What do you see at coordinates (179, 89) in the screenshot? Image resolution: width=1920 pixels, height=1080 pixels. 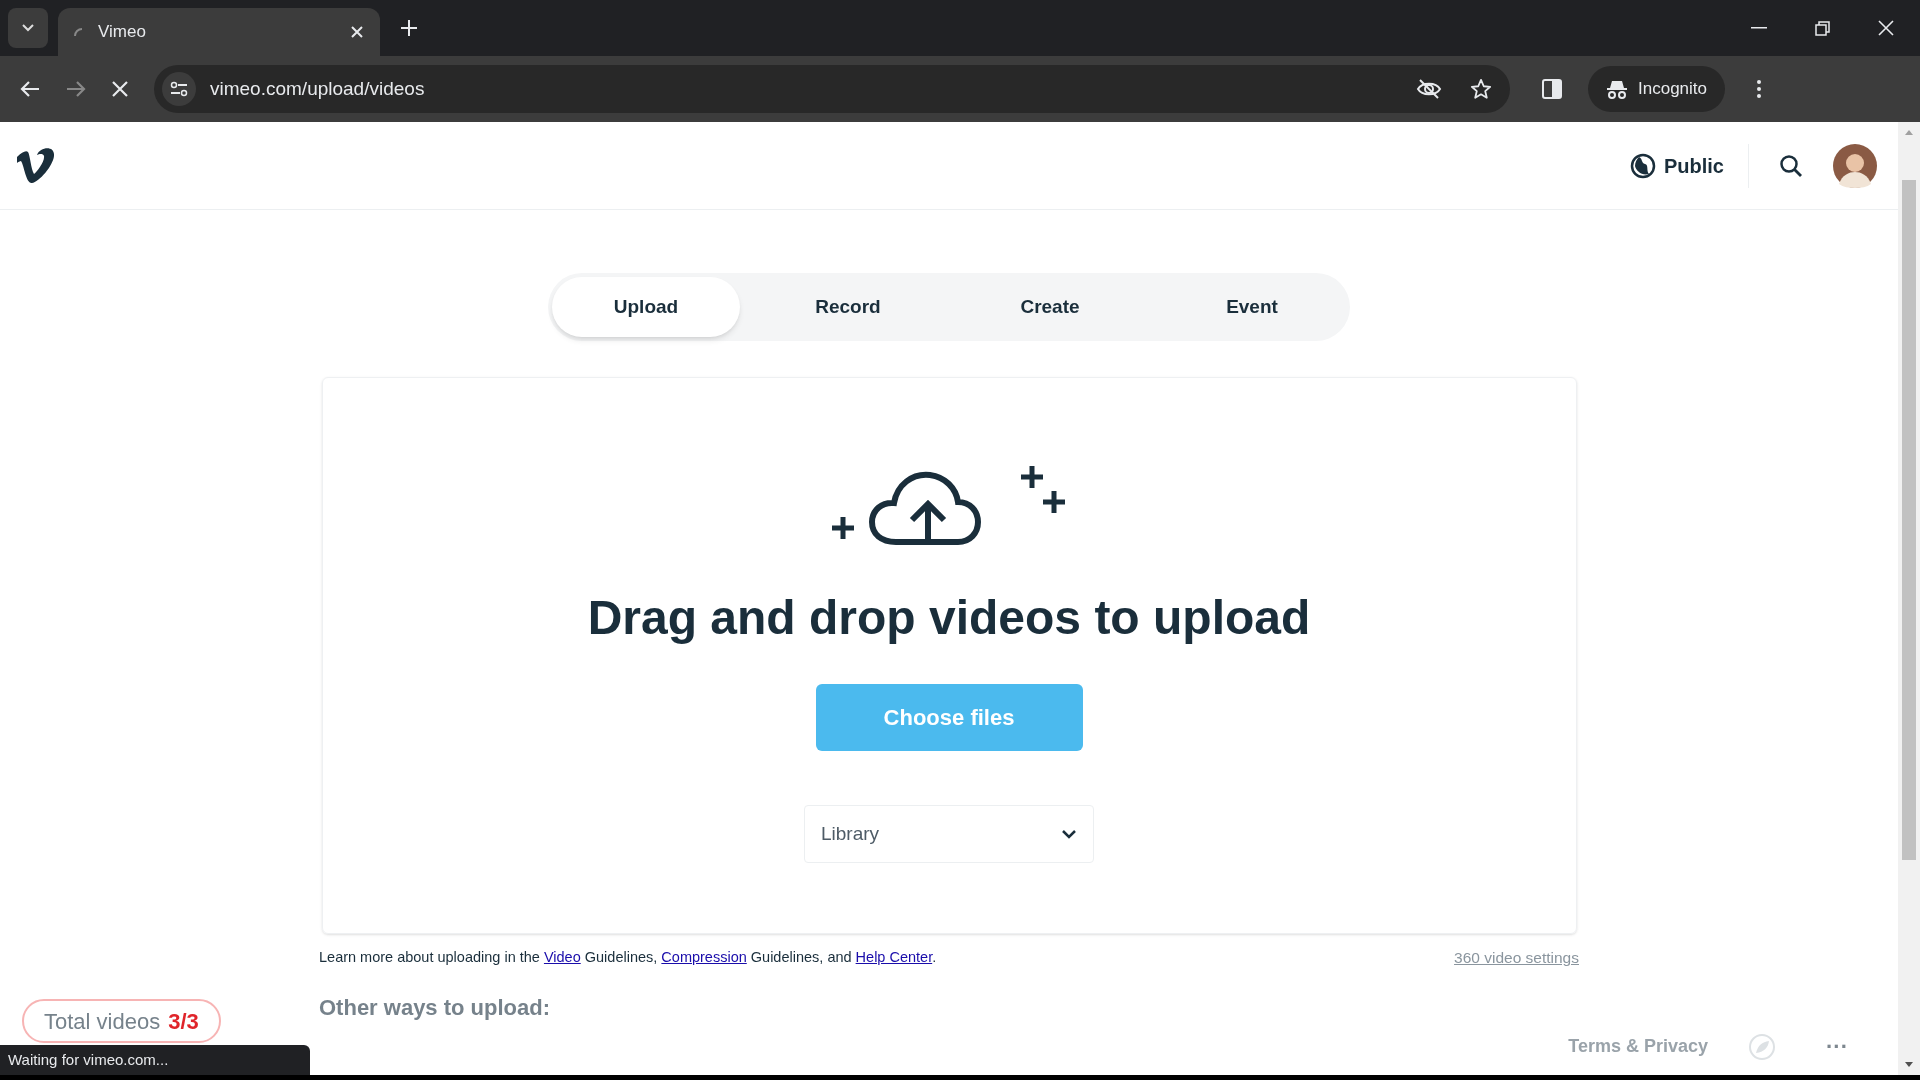 I see `site-settings-icon` at bounding box center [179, 89].